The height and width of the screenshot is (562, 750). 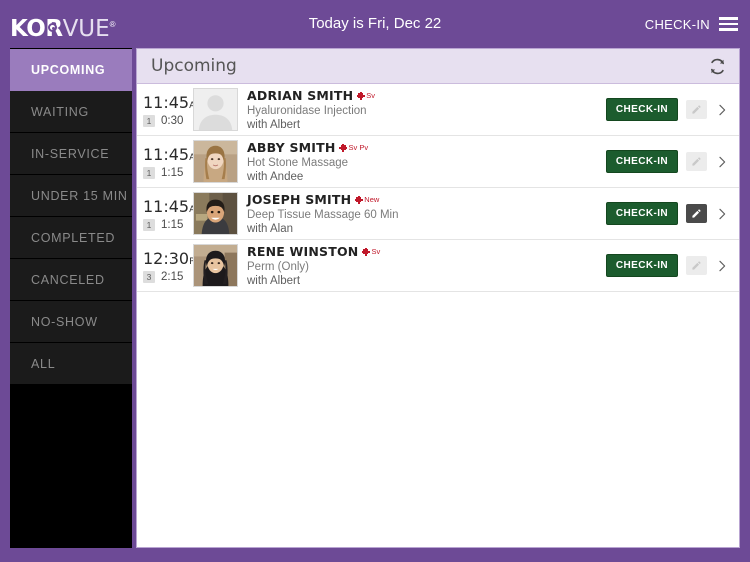 What do you see at coordinates (303, 251) in the screenshot?
I see `customer-name: RENE WINSTON` at bounding box center [303, 251].